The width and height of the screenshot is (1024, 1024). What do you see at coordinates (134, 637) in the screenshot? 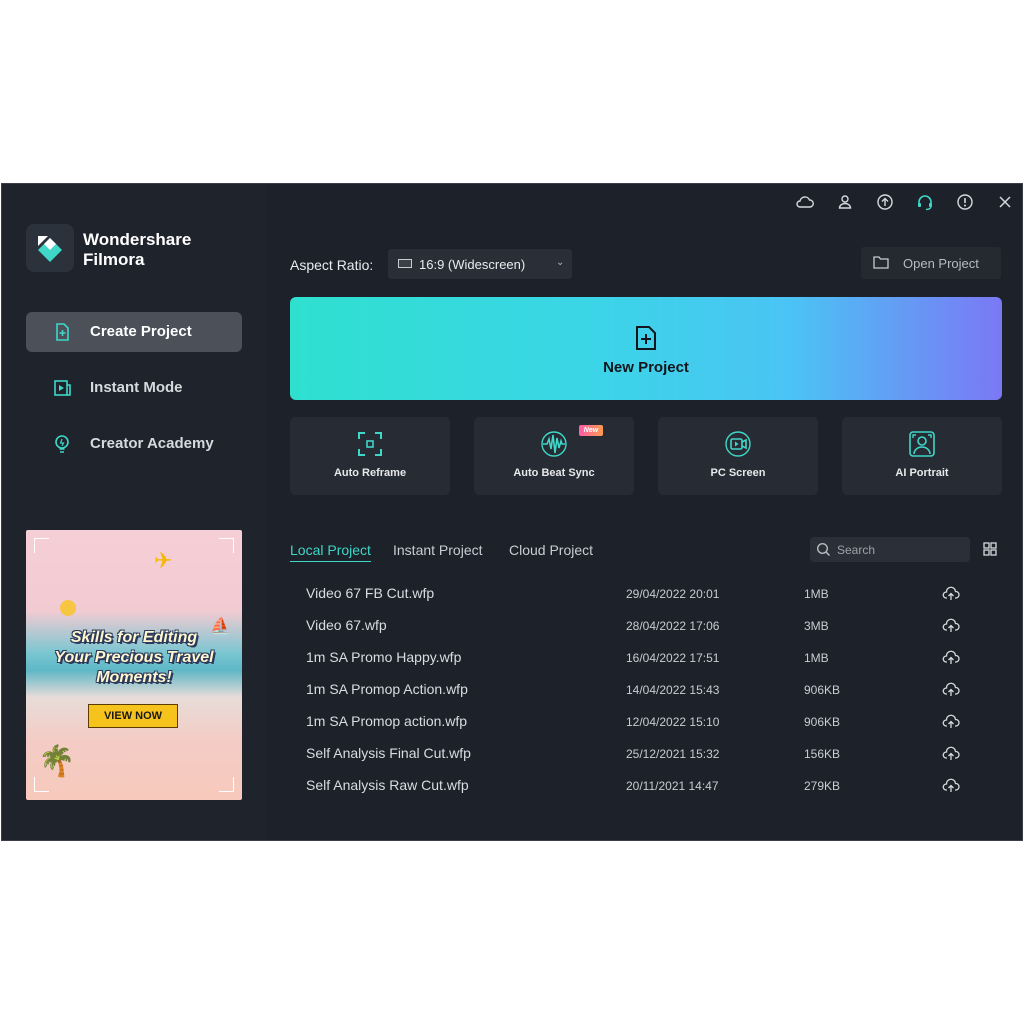
I see `promo-headline-line1: Skills for Editing` at bounding box center [134, 637].